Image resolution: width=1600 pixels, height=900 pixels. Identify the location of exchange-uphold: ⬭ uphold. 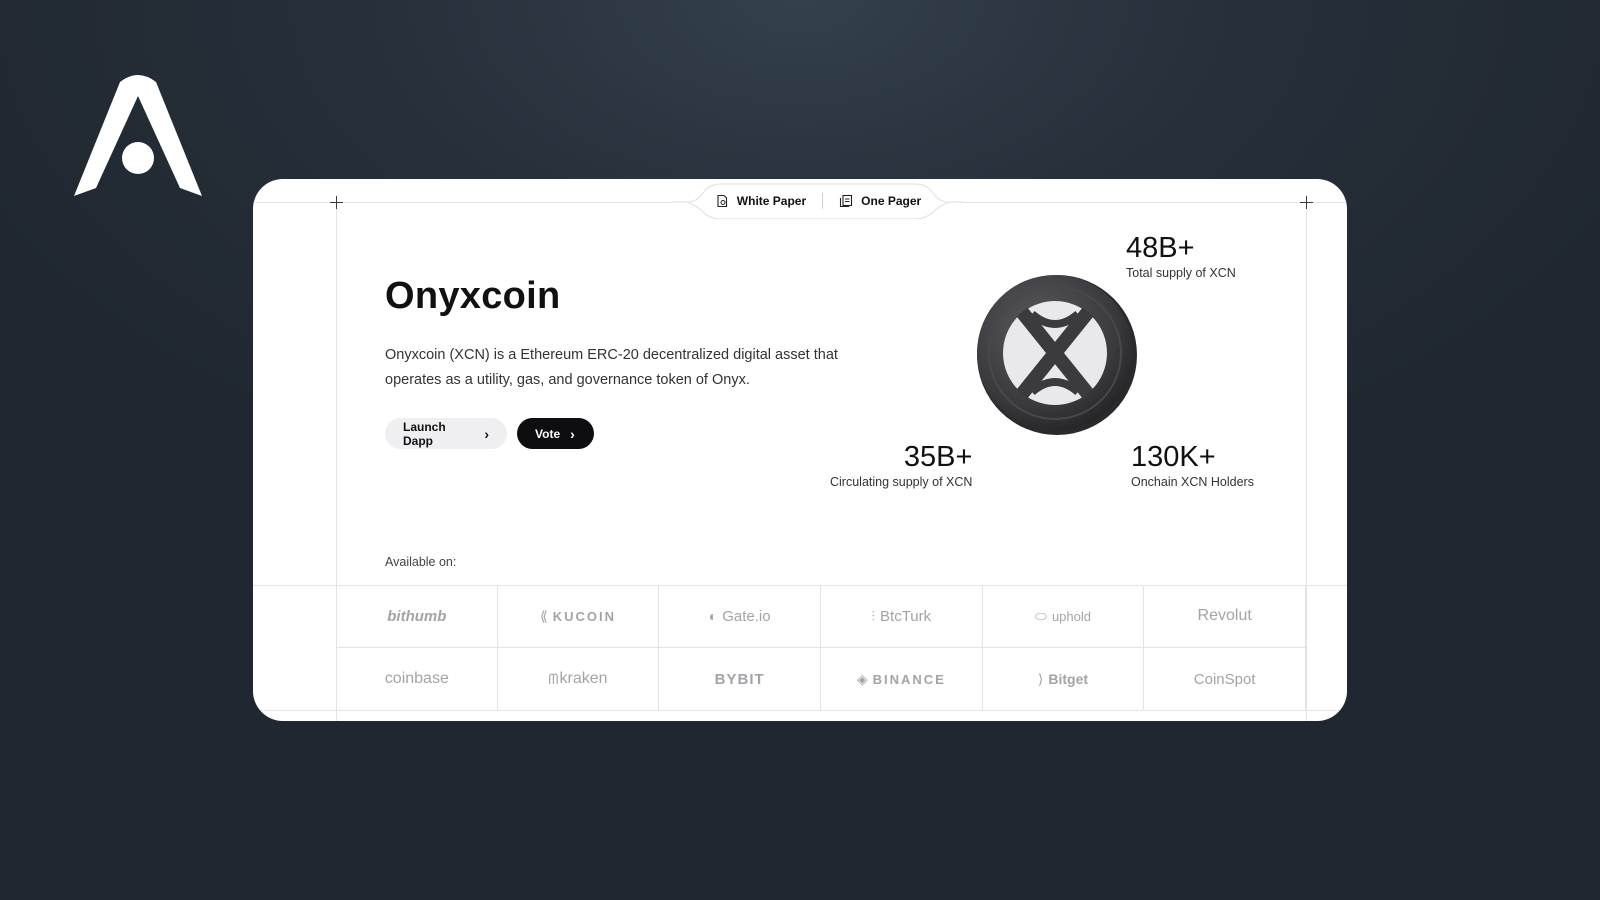
(1063, 616).